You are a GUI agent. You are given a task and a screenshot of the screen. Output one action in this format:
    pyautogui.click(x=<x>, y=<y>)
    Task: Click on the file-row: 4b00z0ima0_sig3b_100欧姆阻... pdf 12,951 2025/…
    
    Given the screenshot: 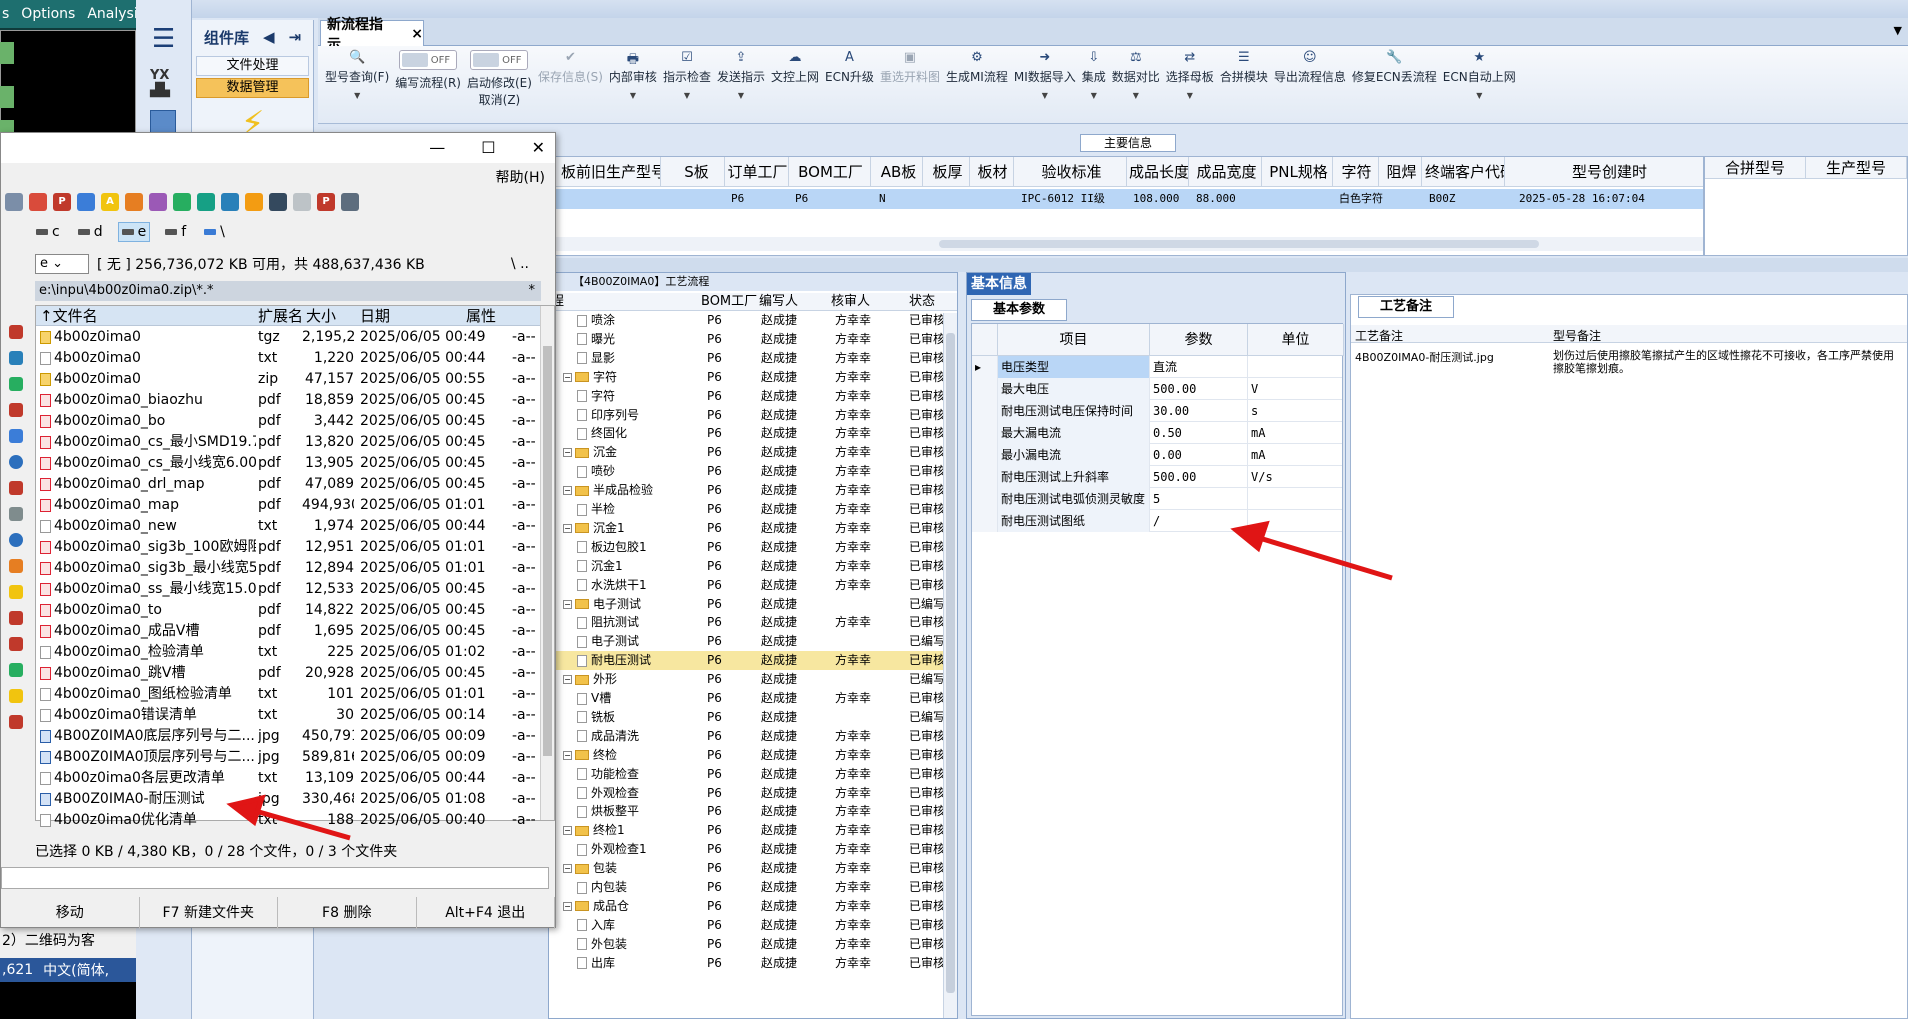 What is the action you would take?
    pyautogui.click(x=289, y=547)
    